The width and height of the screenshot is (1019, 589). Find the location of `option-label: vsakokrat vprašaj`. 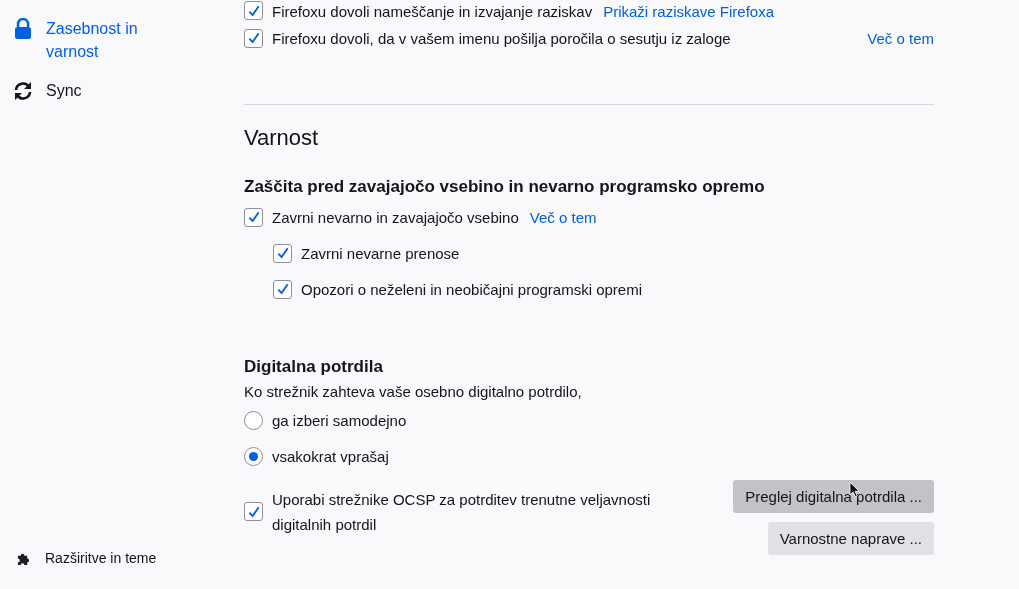

option-label: vsakokrat vprašaj is located at coordinates (330, 456).